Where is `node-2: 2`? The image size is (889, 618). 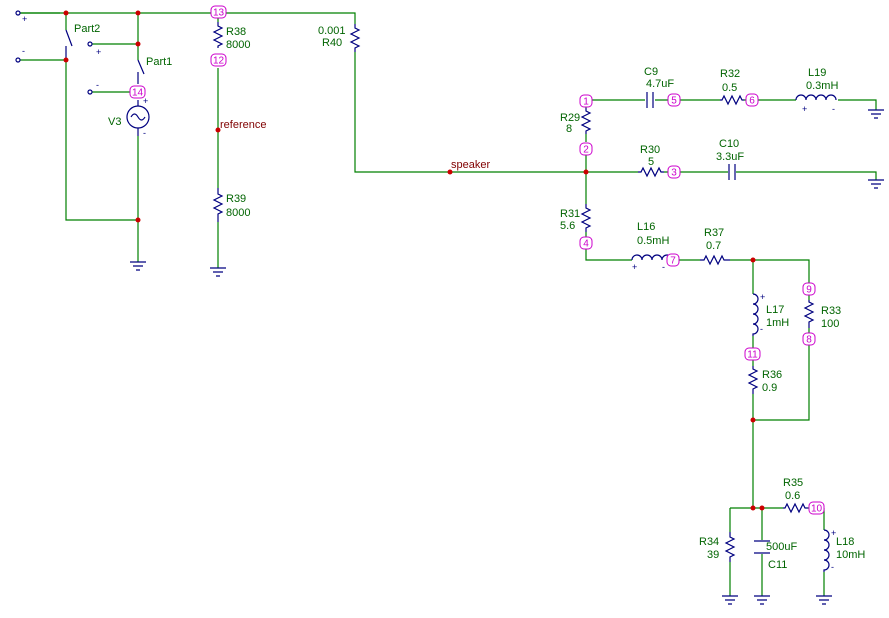 node-2: 2 is located at coordinates (586, 149).